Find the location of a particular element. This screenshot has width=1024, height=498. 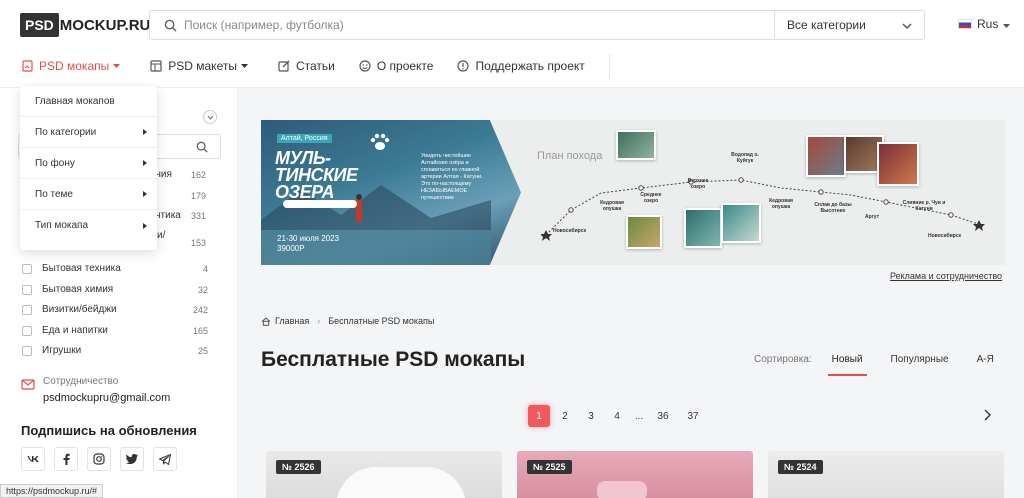

nav-about: О проекте is located at coordinates (396, 66).